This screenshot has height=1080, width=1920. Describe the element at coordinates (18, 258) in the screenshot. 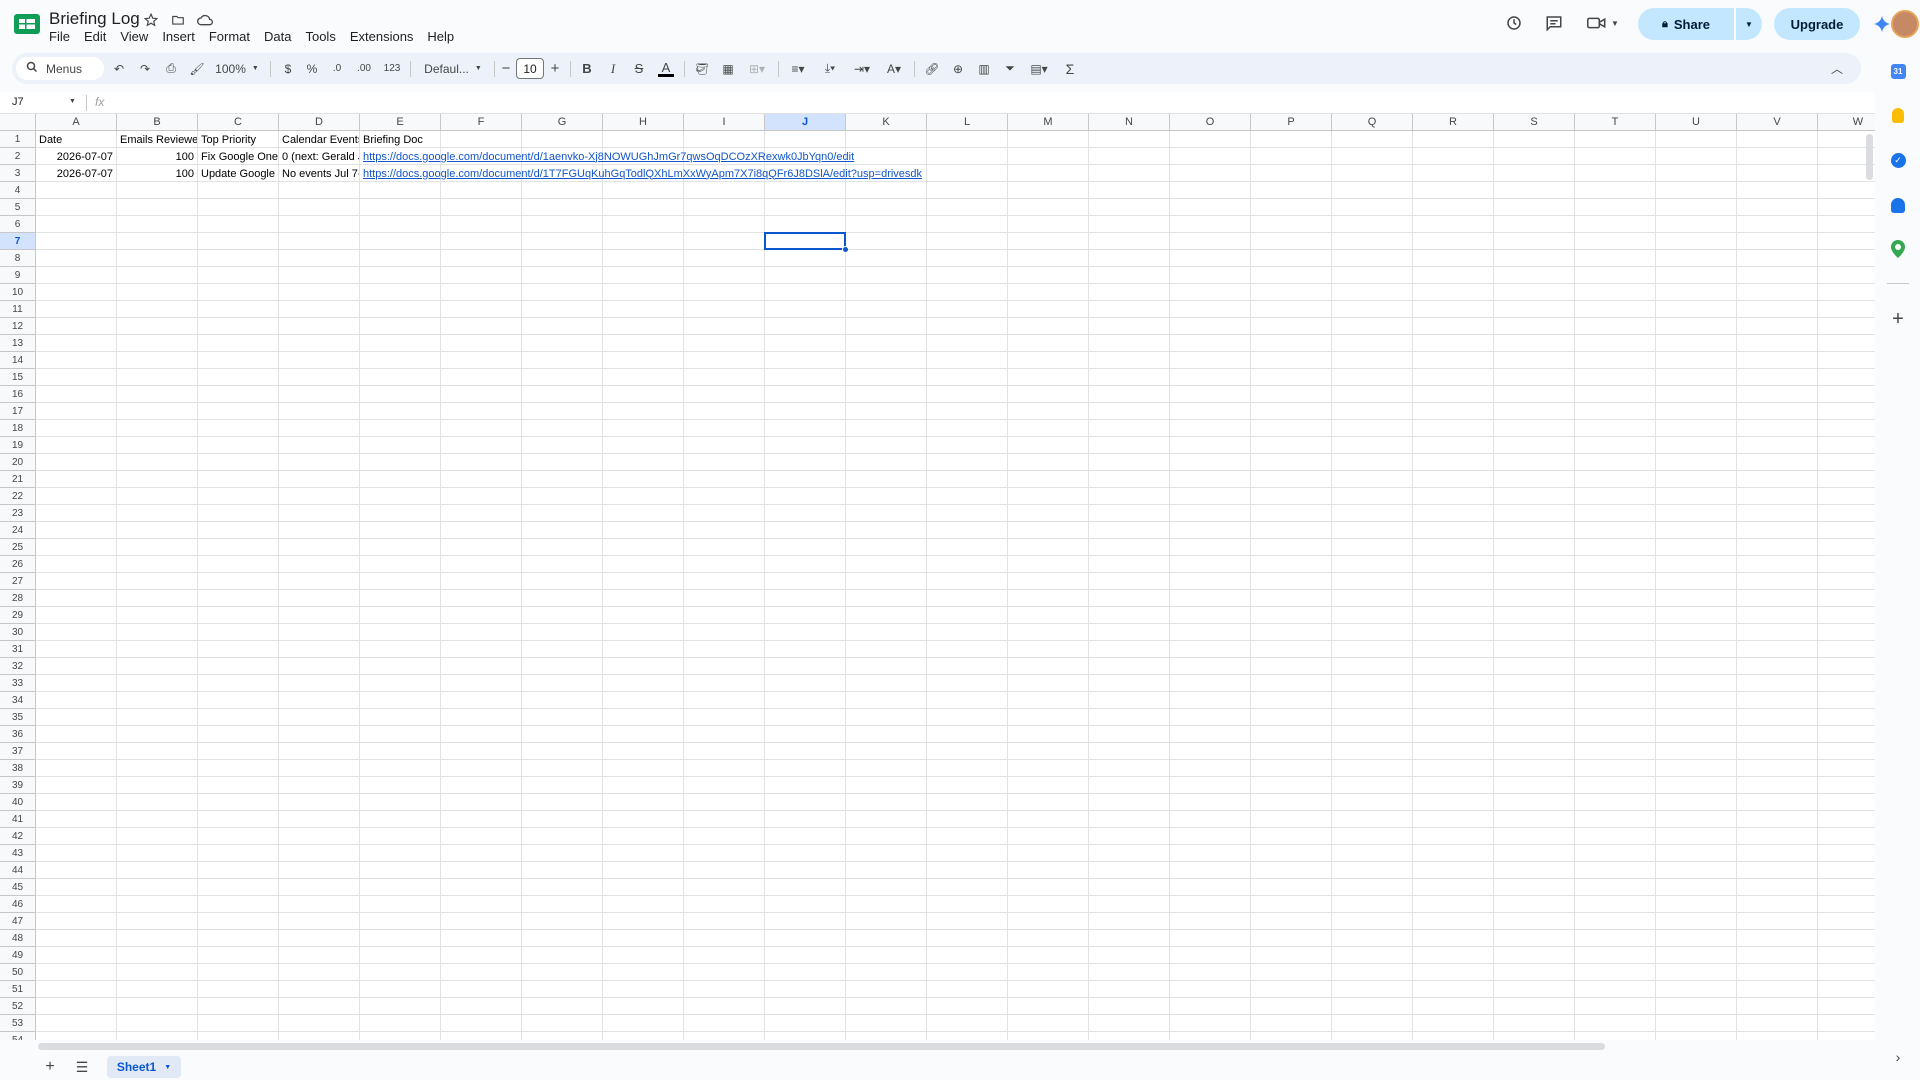

I see `row-header-8: 8` at that location.